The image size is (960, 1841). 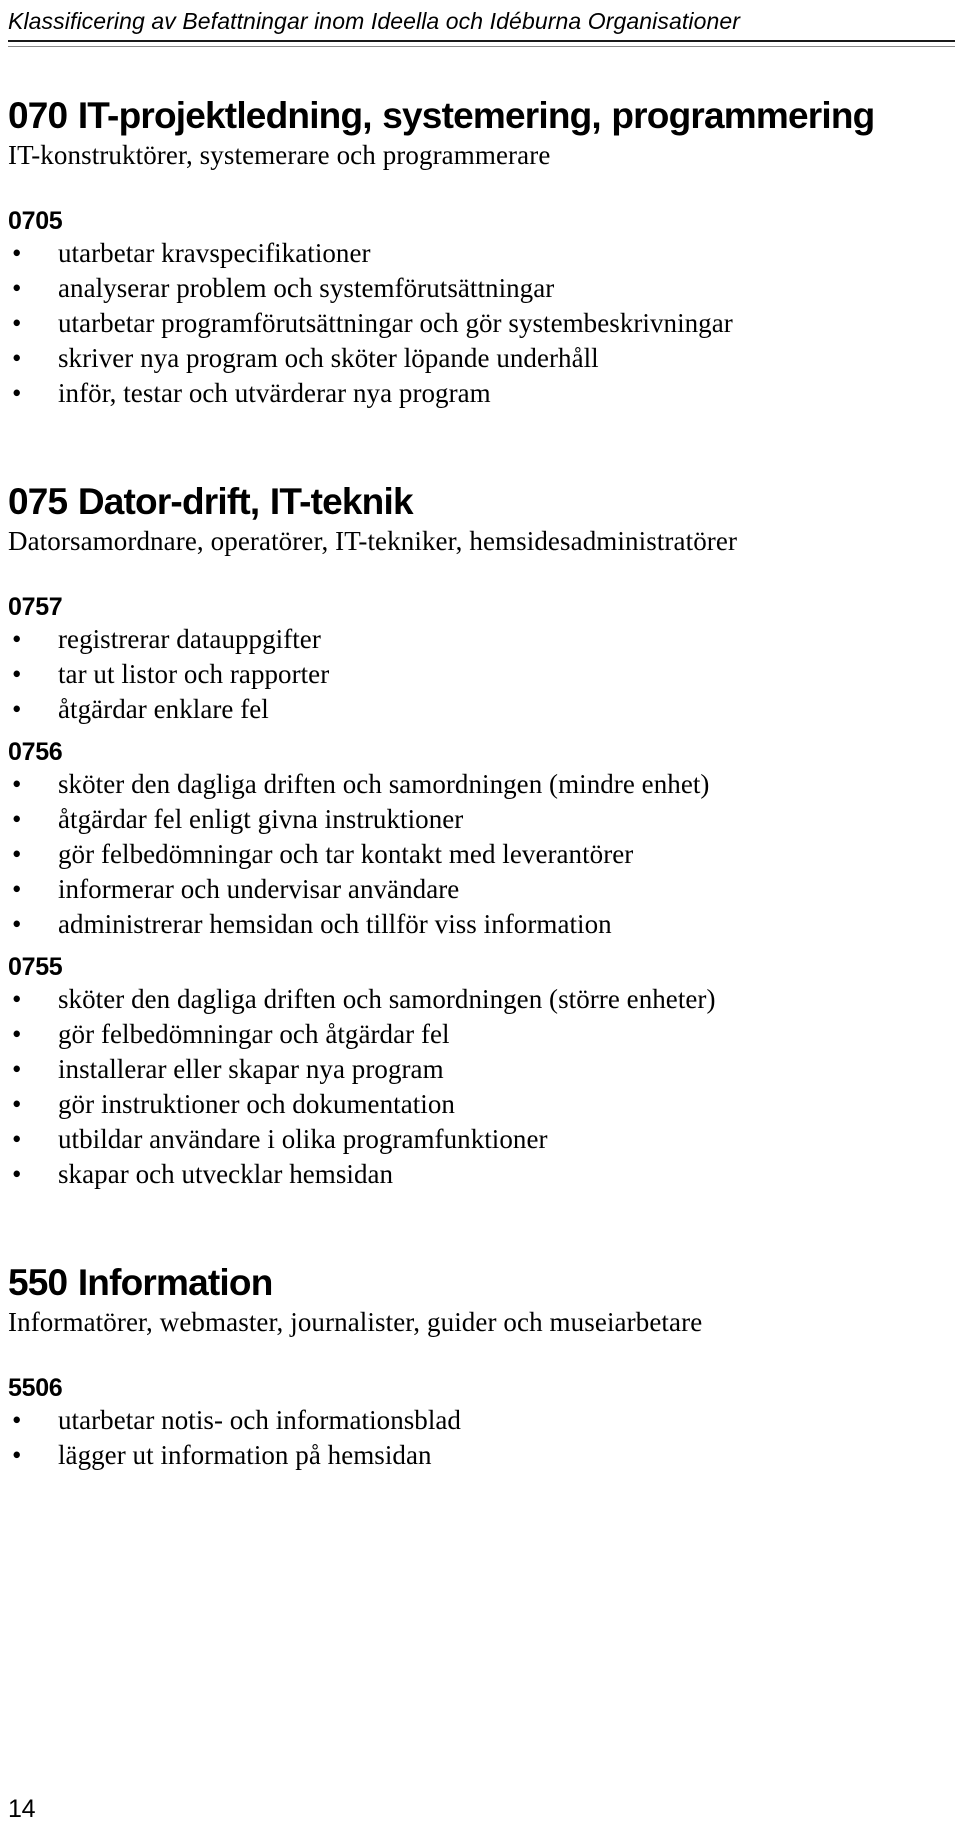 What do you see at coordinates (480, 1174) in the screenshot?
I see `duty-item: • skapar och utvecklar hemsidan` at bounding box center [480, 1174].